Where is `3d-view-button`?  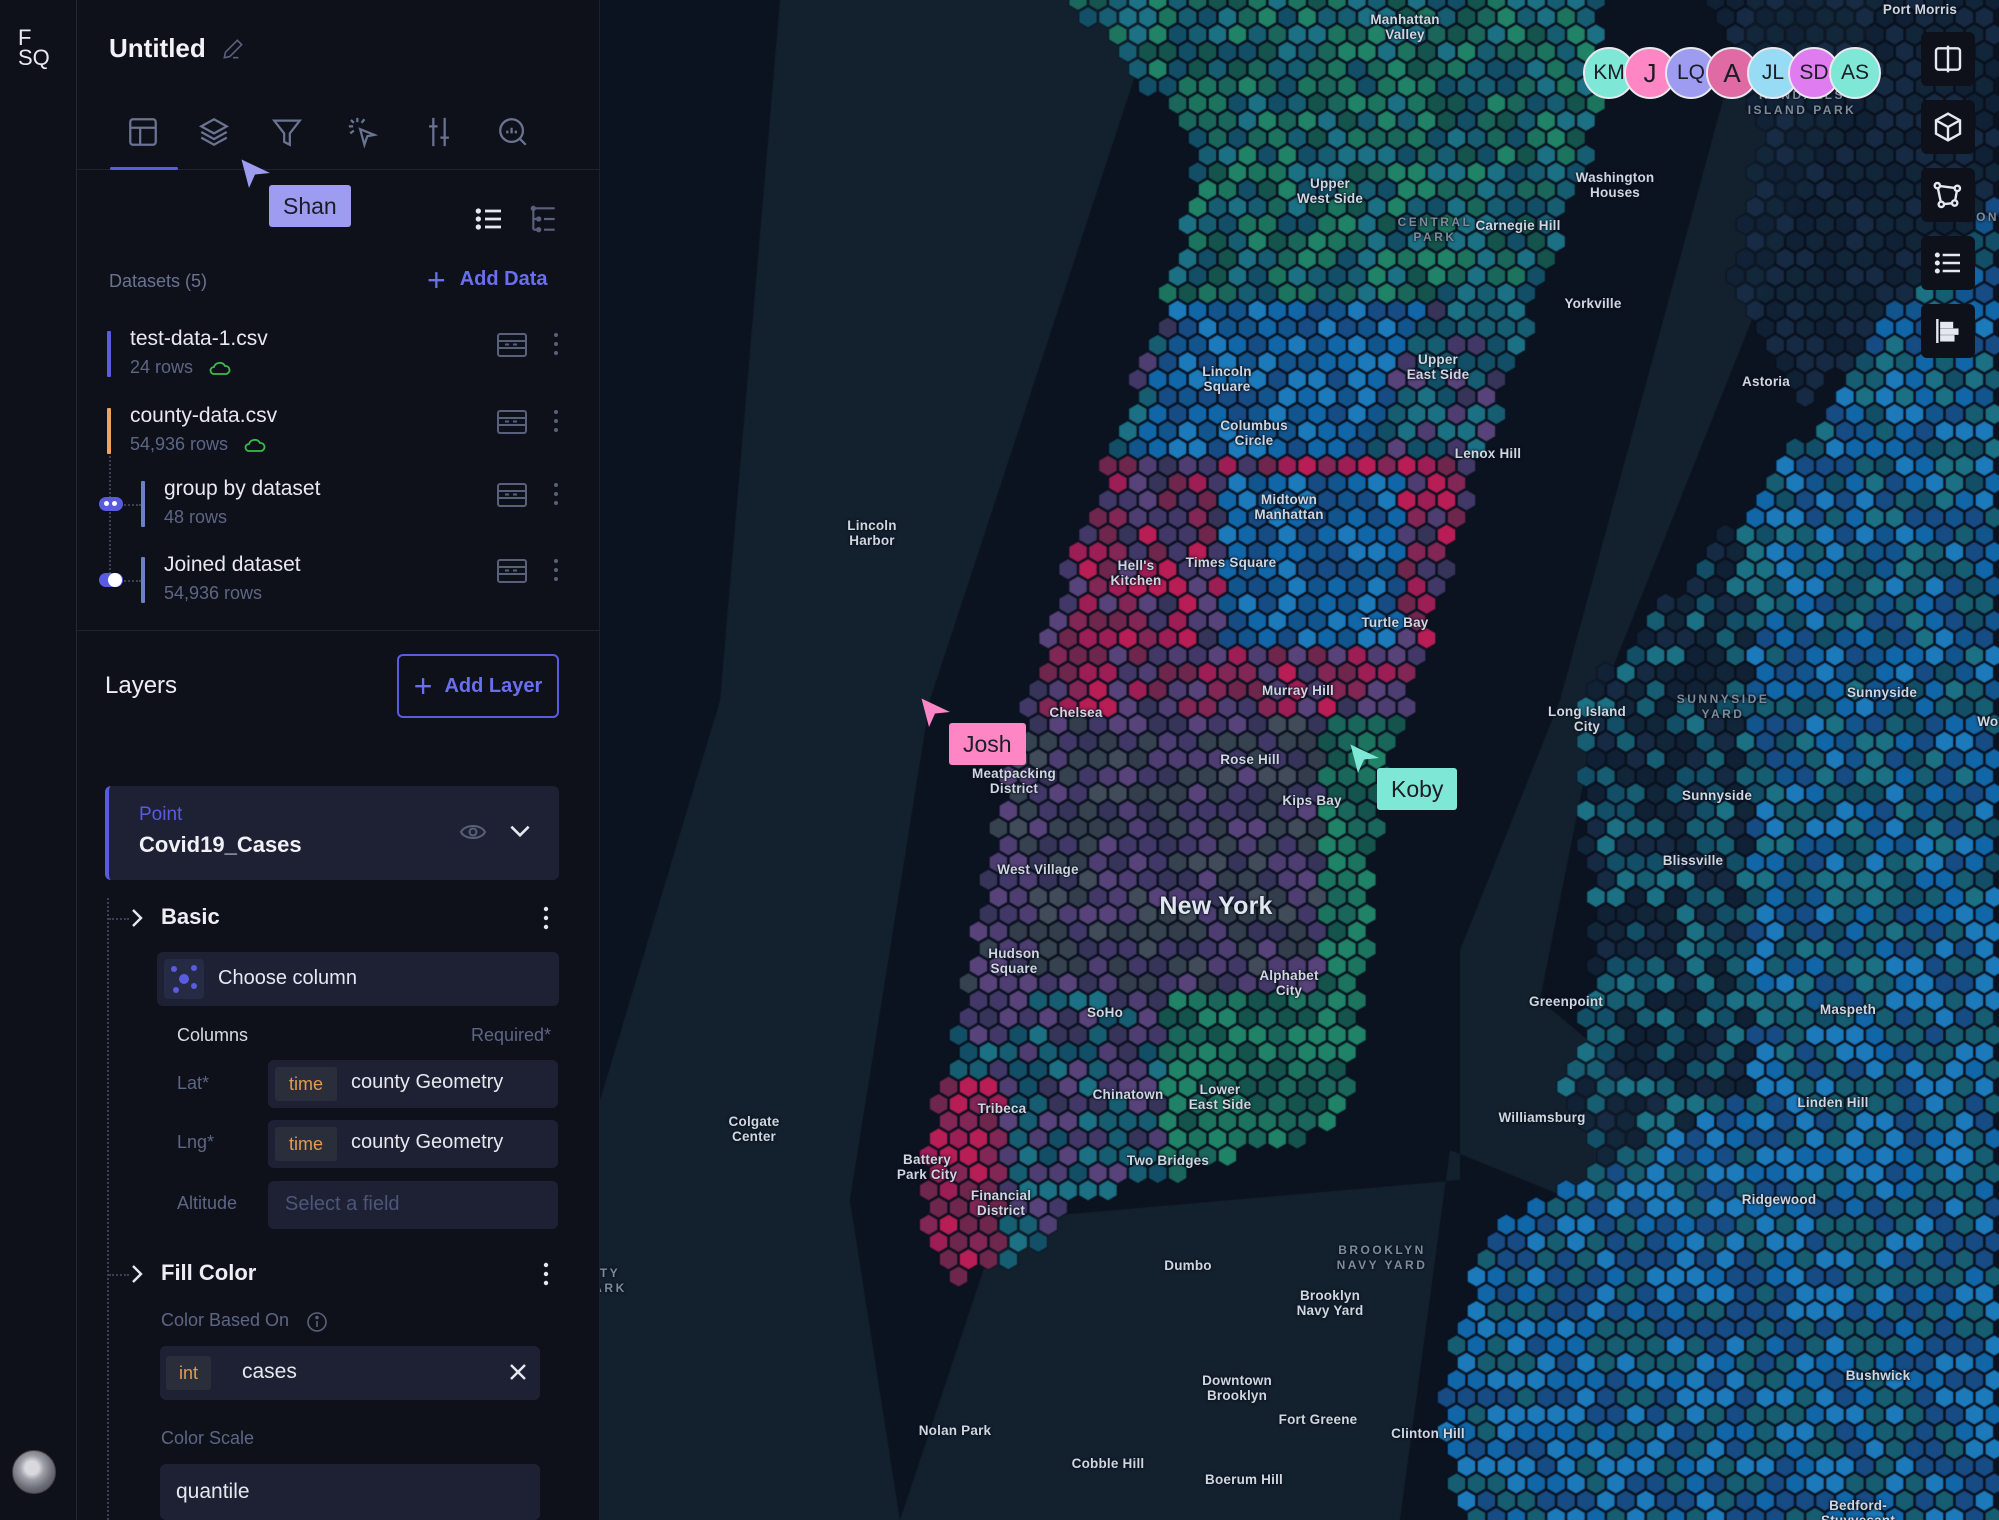
3d-view-button is located at coordinates (1948, 127).